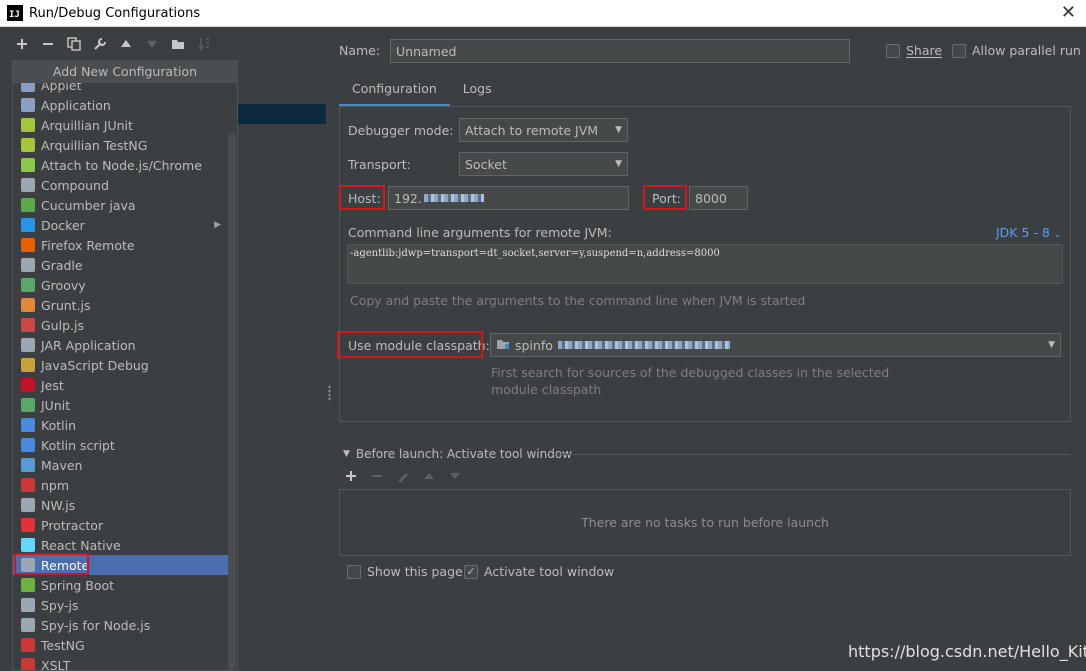  I want to click on popup-item-nw-js: NW.js, so click(121, 505).